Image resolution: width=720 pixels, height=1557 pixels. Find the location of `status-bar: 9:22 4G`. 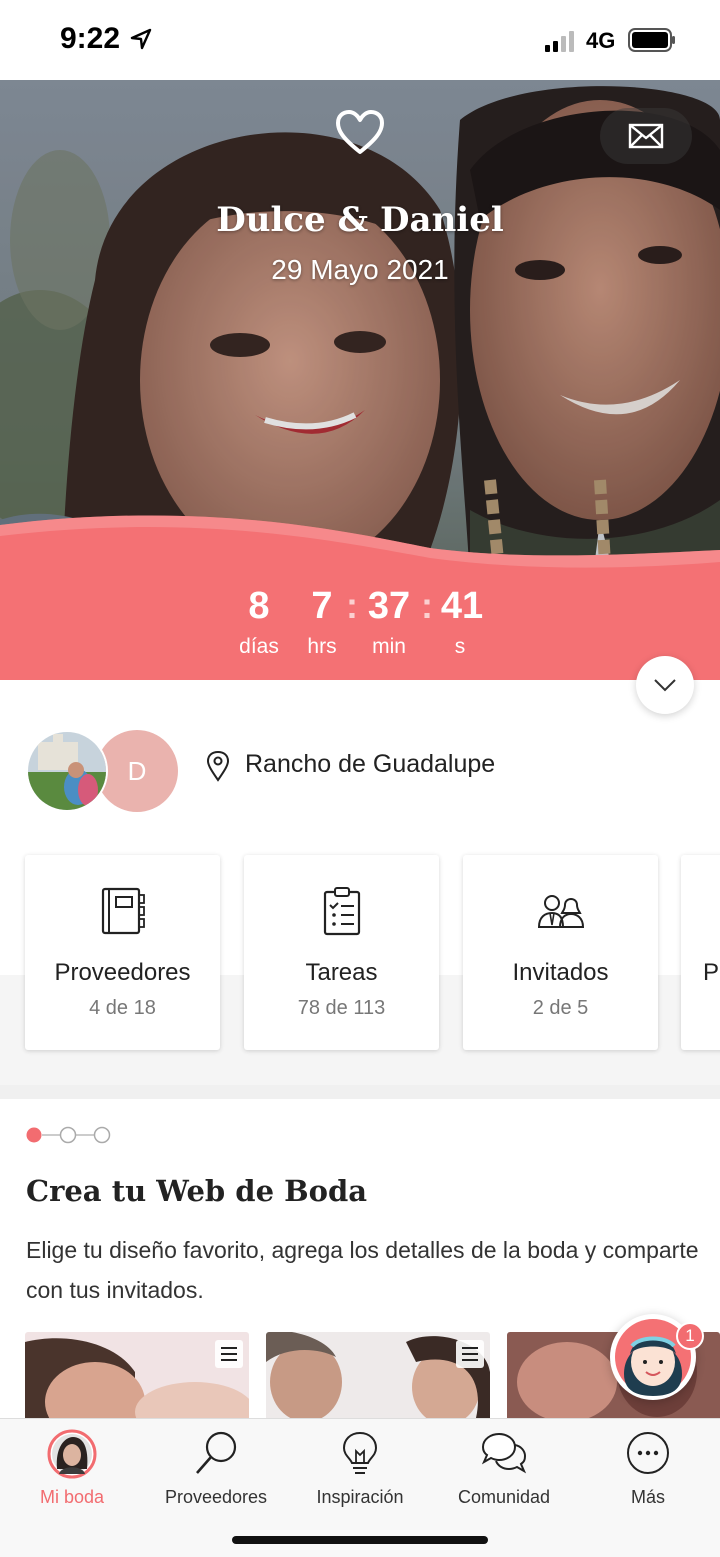

status-bar: 9:22 4G is located at coordinates (360, 40).